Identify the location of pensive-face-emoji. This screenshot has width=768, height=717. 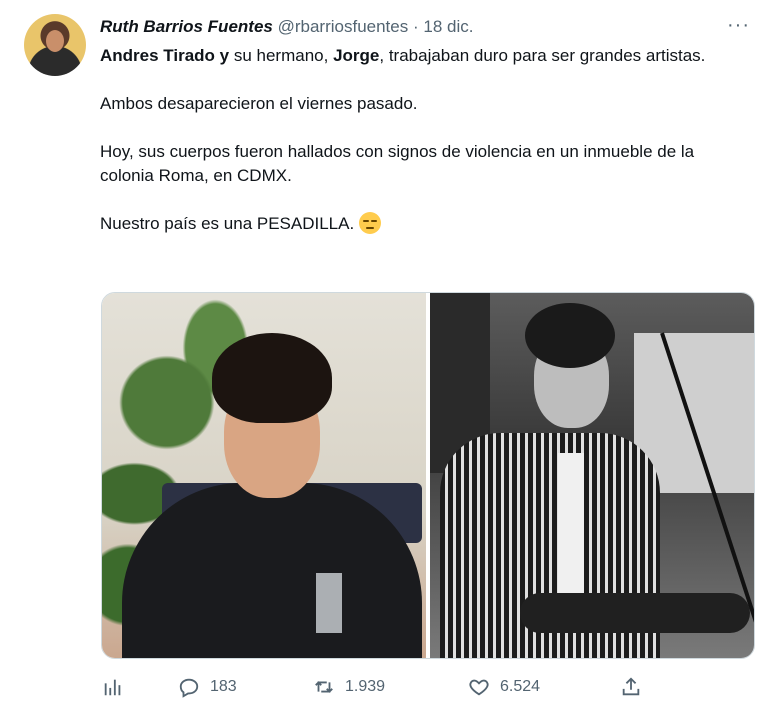
(369, 223).